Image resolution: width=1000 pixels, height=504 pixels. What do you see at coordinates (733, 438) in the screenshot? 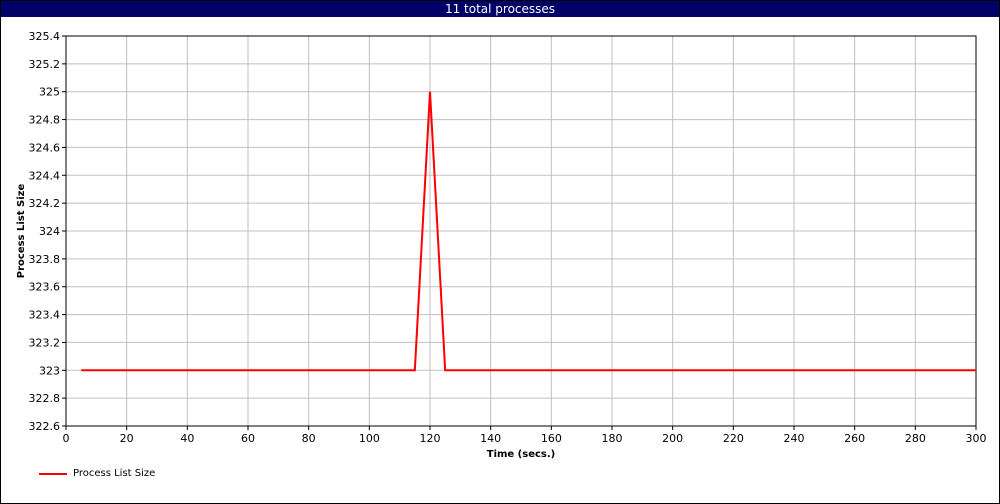
I see `x-tick-label: 220` at bounding box center [733, 438].